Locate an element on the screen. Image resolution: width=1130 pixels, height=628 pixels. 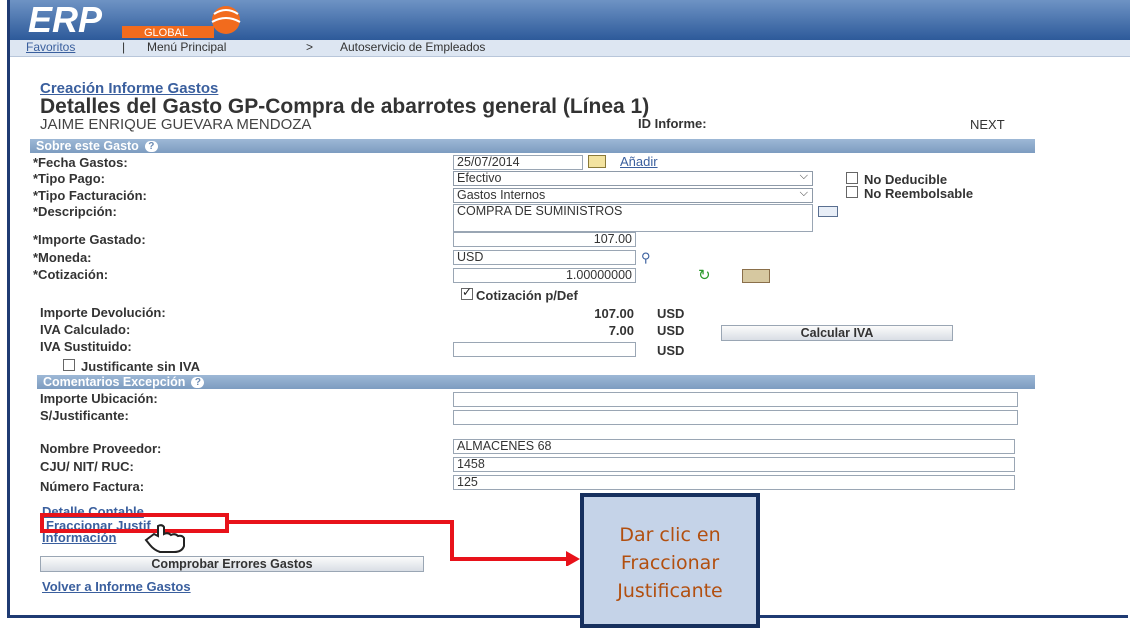
callout-line-3: Justificante is located at coordinates (670, 591).